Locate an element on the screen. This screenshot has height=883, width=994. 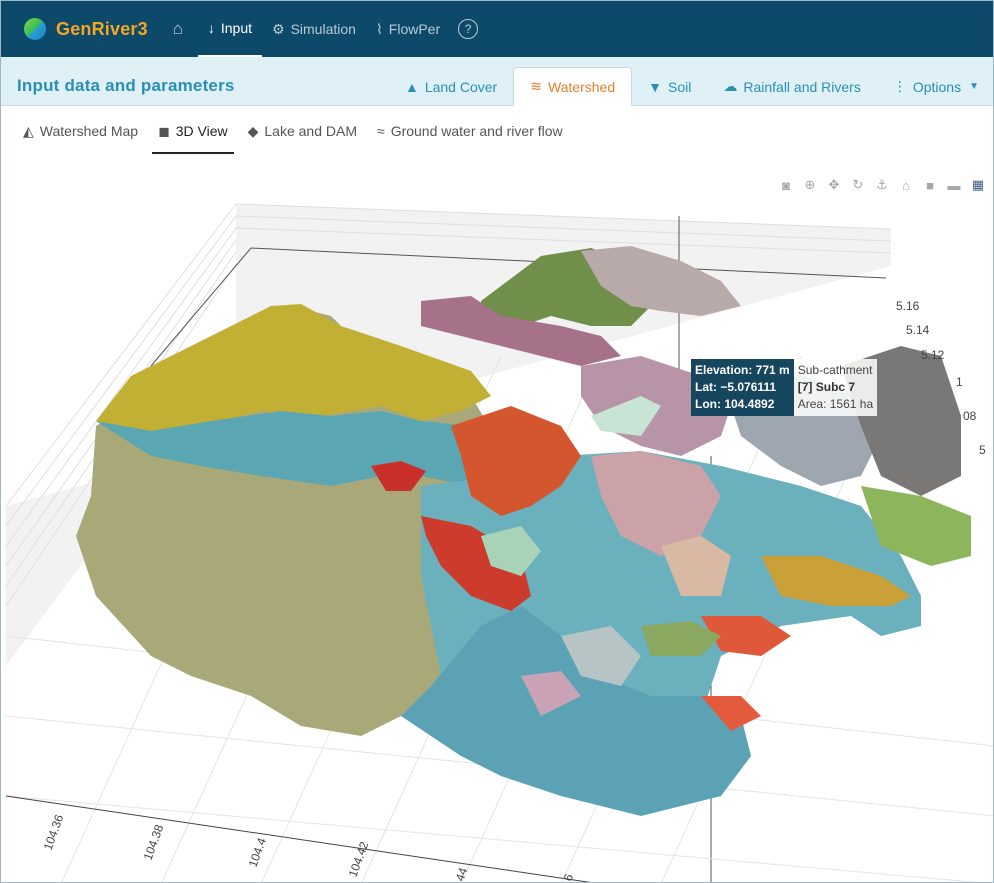
tooltip-title: Sub-cathment is located at coordinates (835, 370).